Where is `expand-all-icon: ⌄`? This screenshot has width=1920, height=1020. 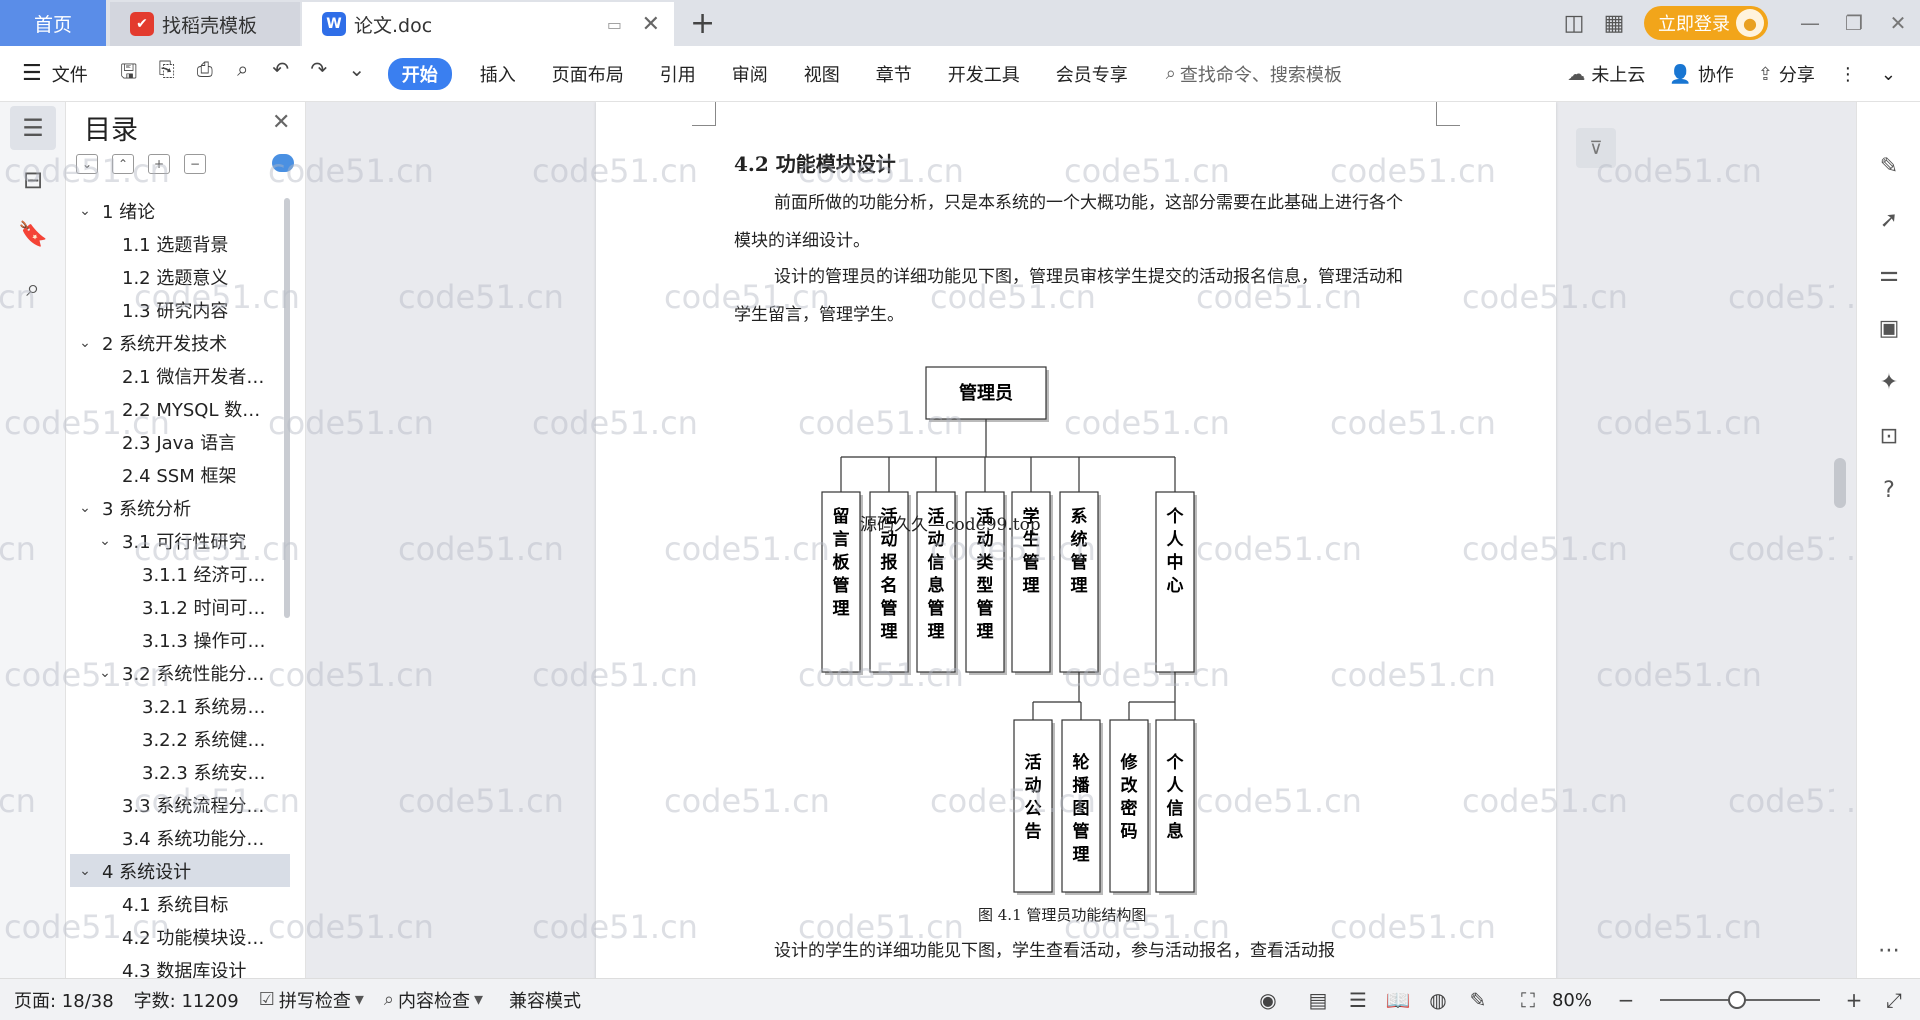 expand-all-icon: ⌄ is located at coordinates (87, 164).